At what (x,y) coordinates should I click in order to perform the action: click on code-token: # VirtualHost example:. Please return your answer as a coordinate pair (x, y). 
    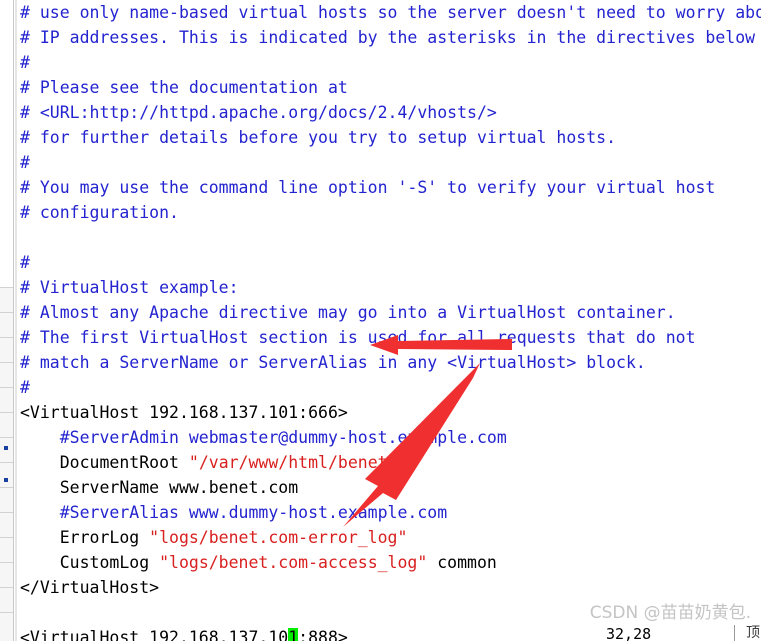
    Looking at the image, I should click on (129, 287).